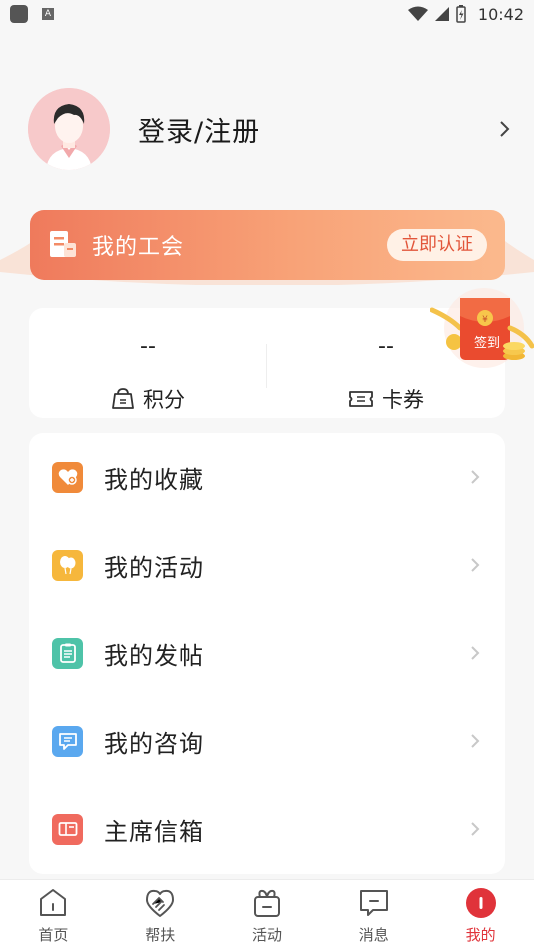 The height and width of the screenshot is (950, 534). Describe the element at coordinates (53, 902) in the screenshot. I see `home-icon` at that location.